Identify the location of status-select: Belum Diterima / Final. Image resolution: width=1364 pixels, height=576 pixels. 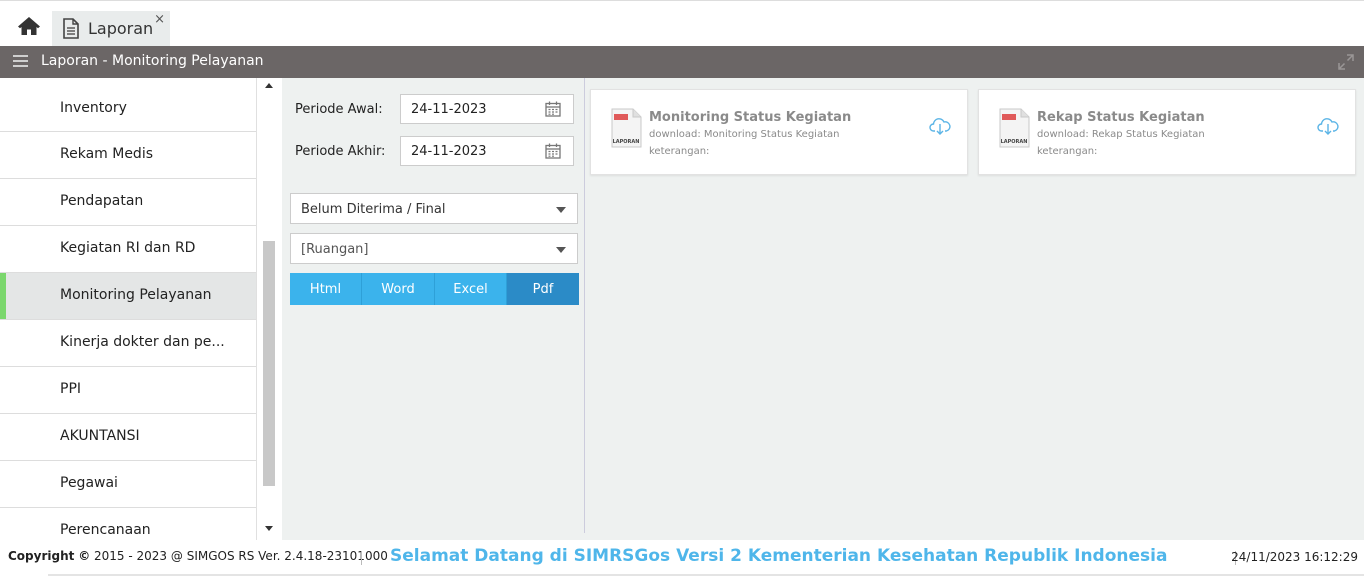
(434, 208).